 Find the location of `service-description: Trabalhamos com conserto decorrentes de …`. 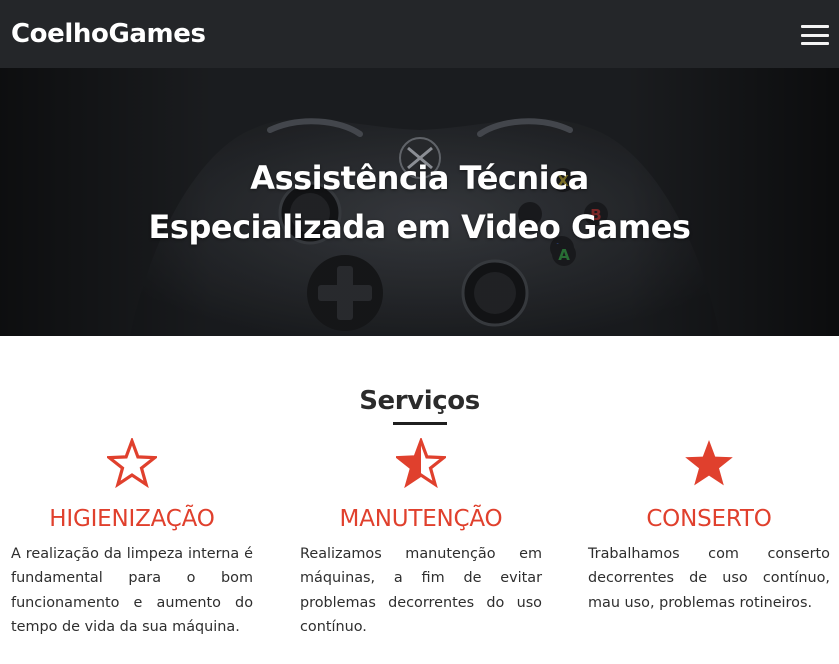

service-description: Trabalhamos com conserto decorrentes de … is located at coordinates (709, 578).